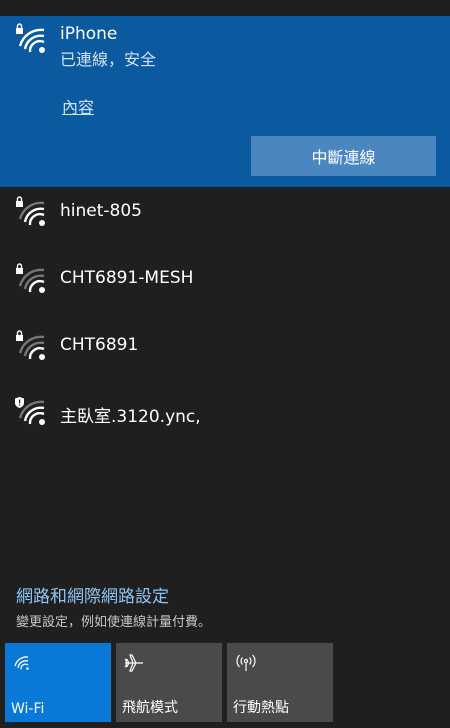 This screenshot has width=450, height=728. I want to click on network-item-hinet-805: hinet-805, so click(225, 220).